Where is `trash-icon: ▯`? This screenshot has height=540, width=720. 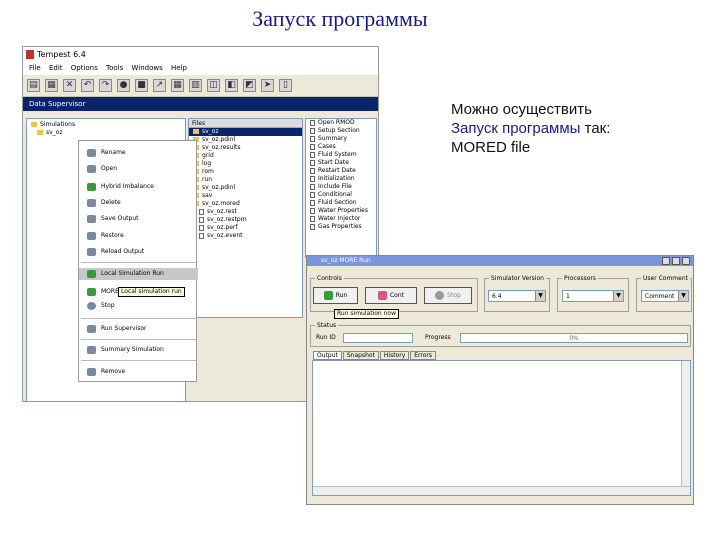 trash-icon: ▯ is located at coordinates (285, 85).